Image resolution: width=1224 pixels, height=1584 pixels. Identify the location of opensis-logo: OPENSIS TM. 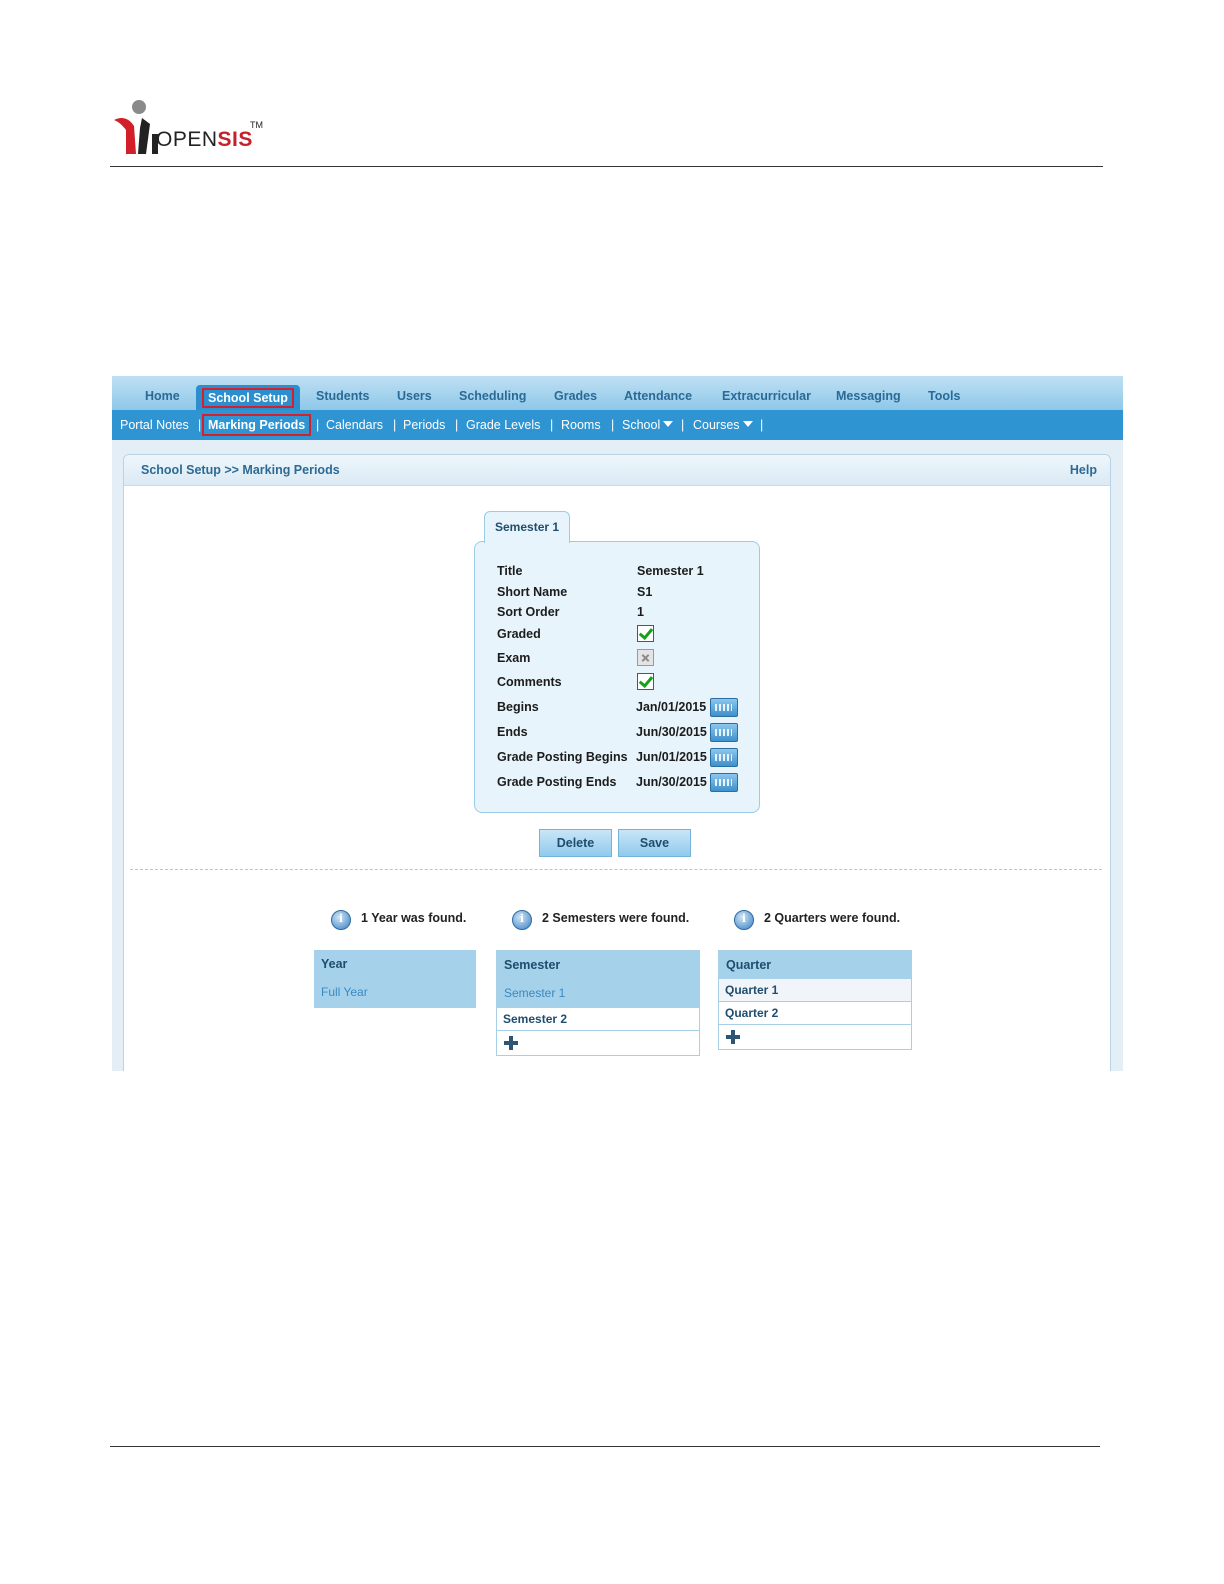
(197, 127).